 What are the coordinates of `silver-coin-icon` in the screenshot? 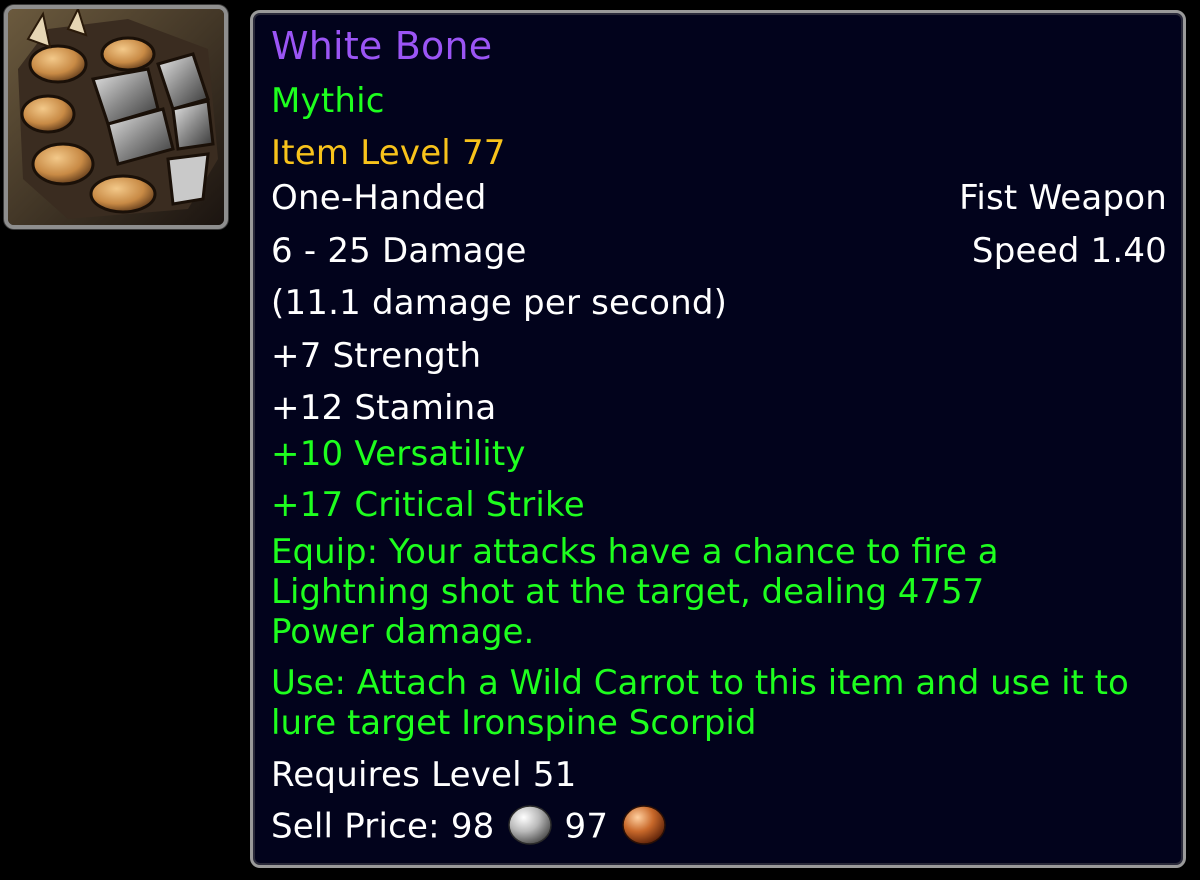 It's located at (530, 825).